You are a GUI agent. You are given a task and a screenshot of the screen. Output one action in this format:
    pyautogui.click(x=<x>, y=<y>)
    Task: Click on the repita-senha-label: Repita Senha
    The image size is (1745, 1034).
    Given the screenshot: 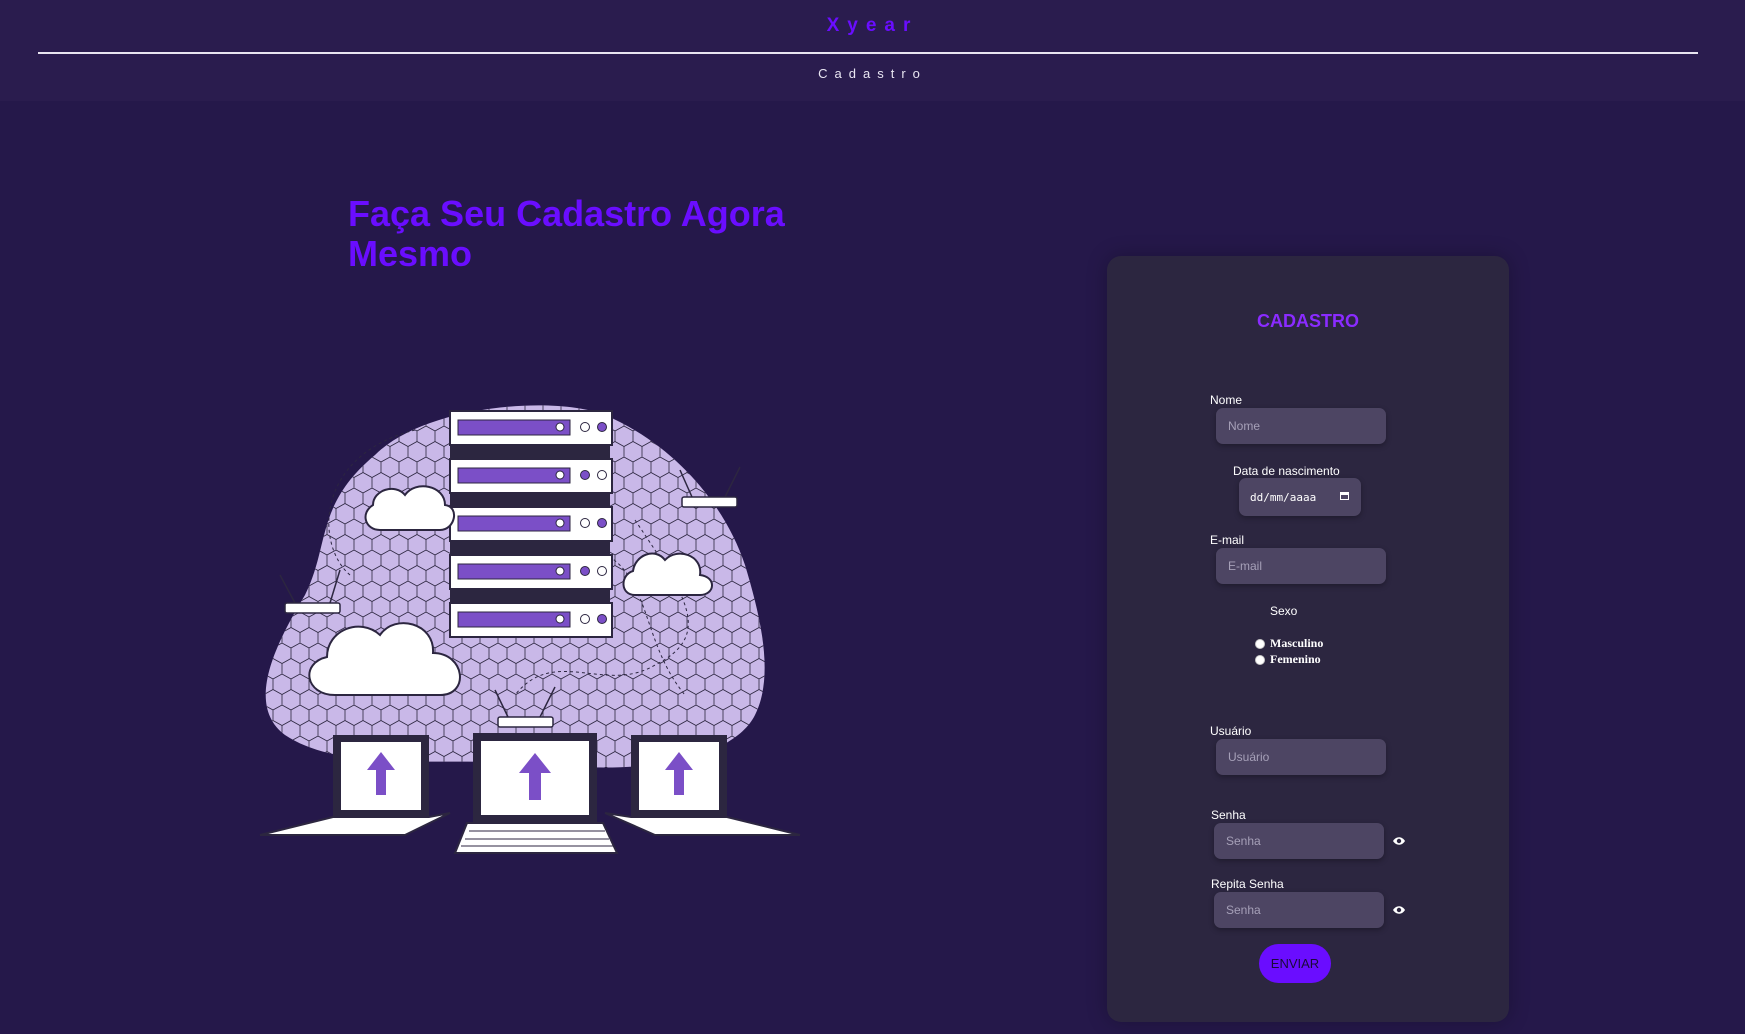 What is the action you would take?
    pyautogui.click(x=1247, y=884)
    